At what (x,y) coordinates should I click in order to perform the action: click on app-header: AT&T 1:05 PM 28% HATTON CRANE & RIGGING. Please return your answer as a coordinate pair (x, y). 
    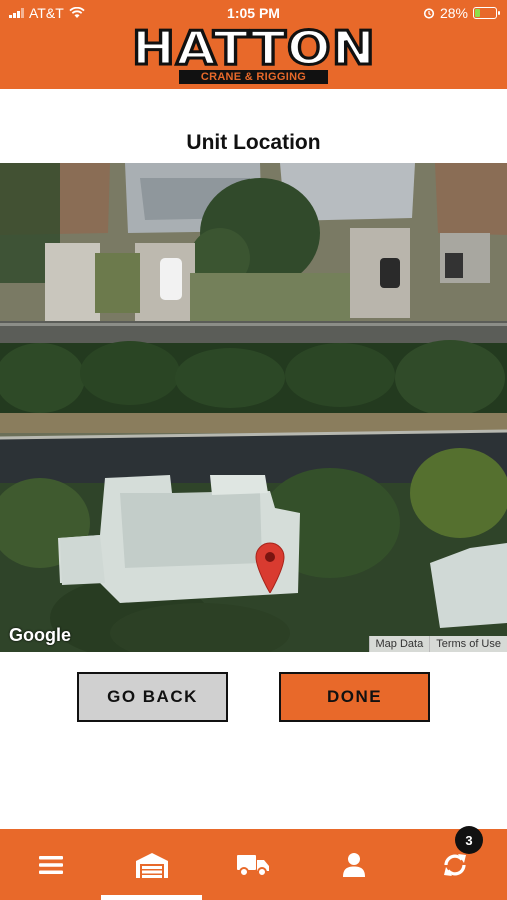
    Looking at the image, I should click on (253, 44).